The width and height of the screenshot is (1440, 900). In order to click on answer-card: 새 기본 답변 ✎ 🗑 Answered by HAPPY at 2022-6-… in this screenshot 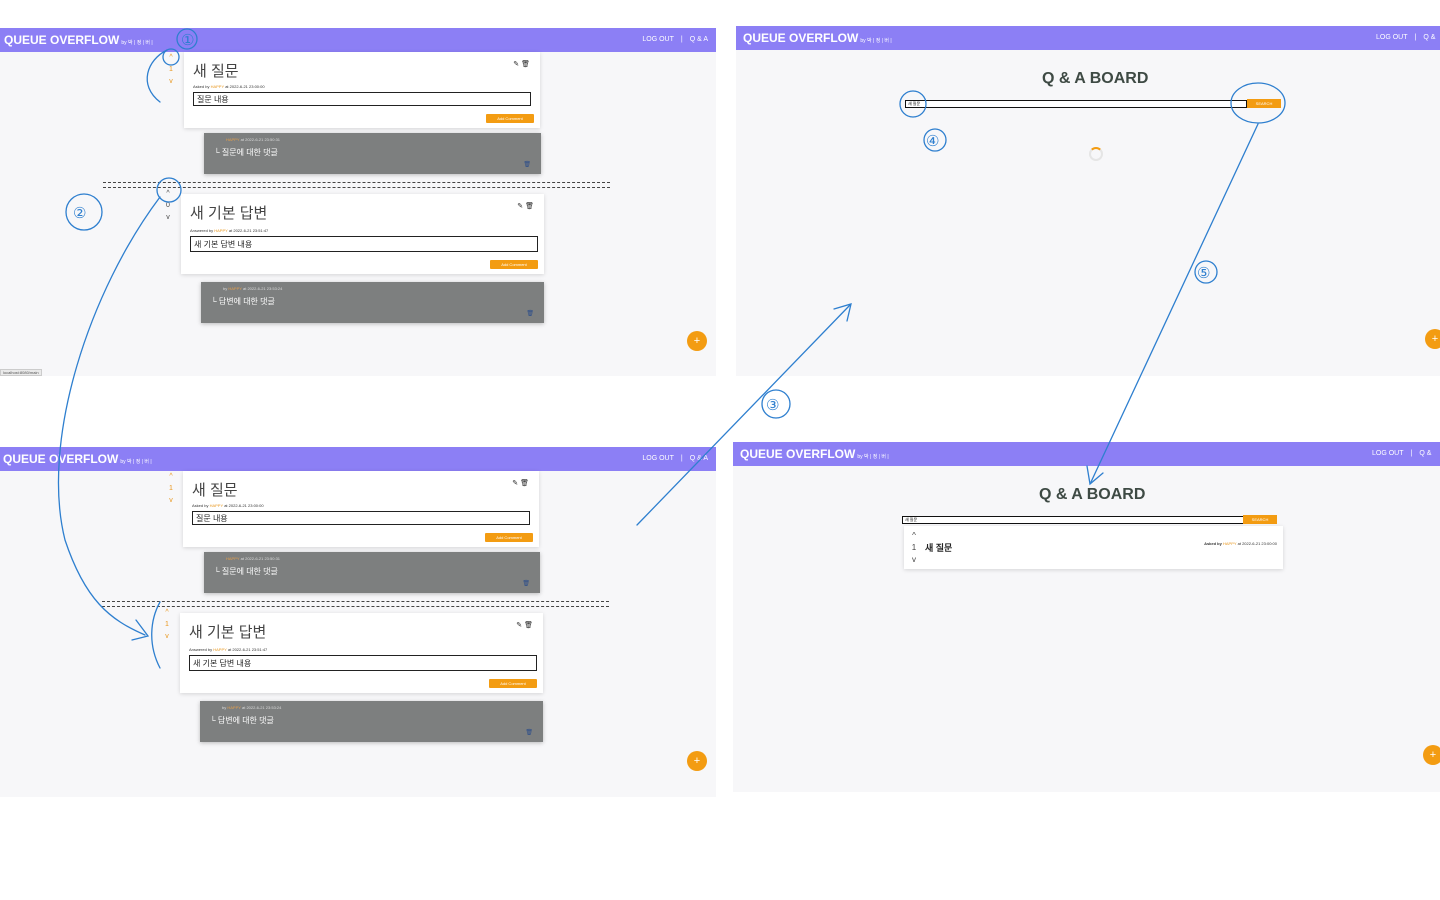, I will do `click(361, 653)`.